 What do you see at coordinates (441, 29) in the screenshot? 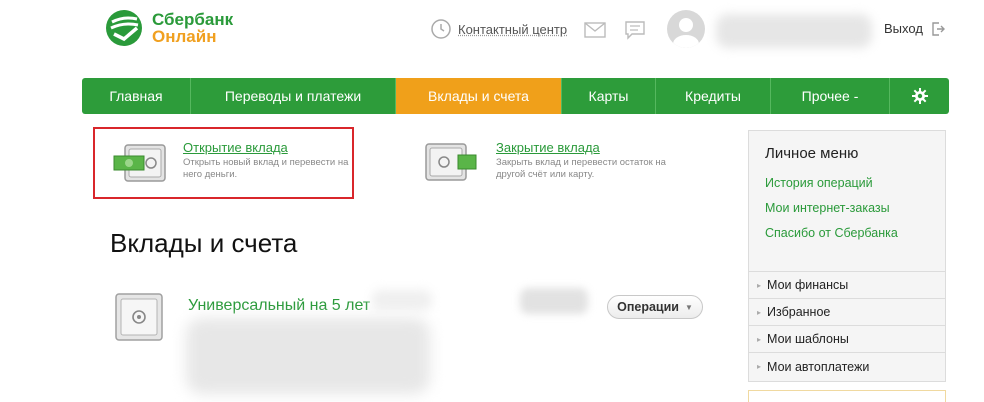
I see `clock-icon` at bounding box center [441, 29].